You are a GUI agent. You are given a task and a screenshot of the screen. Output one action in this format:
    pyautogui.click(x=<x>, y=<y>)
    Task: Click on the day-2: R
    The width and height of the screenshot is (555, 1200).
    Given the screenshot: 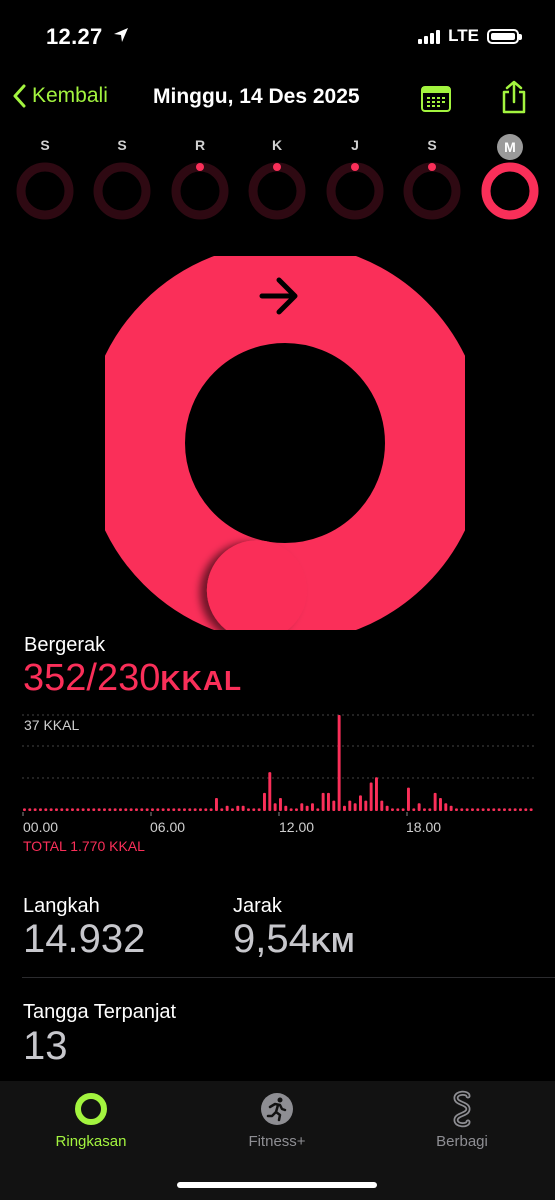 What is the action you would take?
    pyautogui.click(x=200, y=177)
    